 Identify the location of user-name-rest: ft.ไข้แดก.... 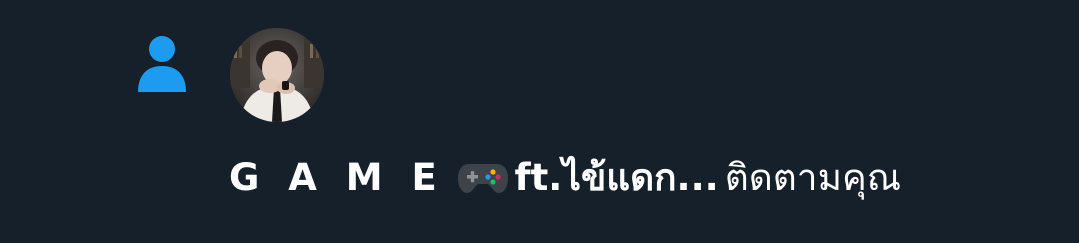
(617, 177).